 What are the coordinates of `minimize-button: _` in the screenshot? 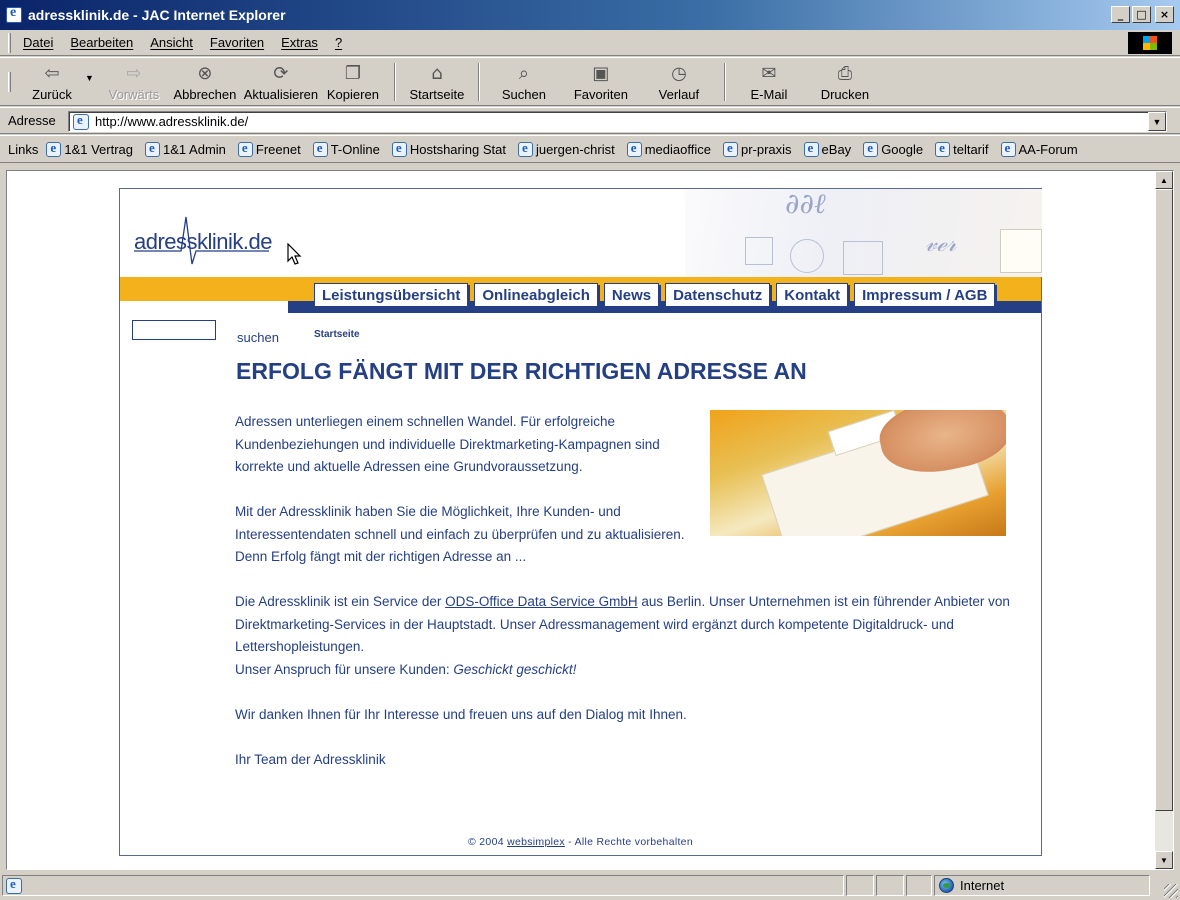 It's located at (1120, 14).